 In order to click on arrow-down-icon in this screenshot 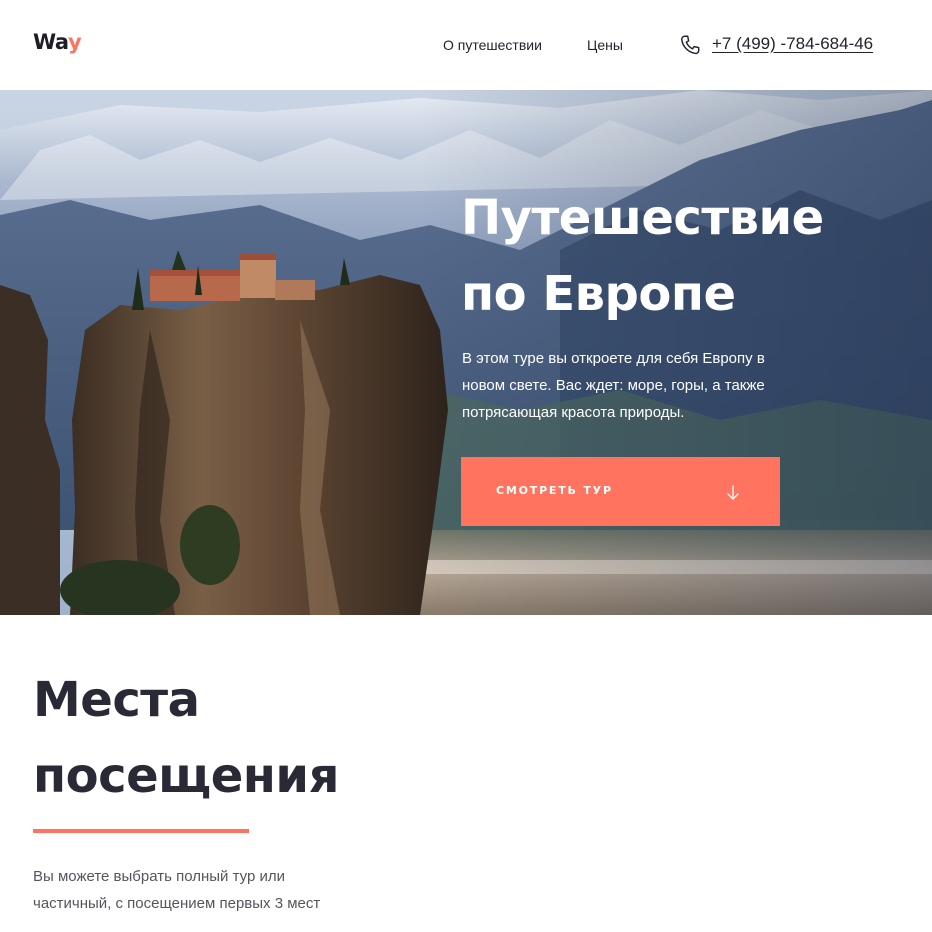, I will do `click(733, 492)`.